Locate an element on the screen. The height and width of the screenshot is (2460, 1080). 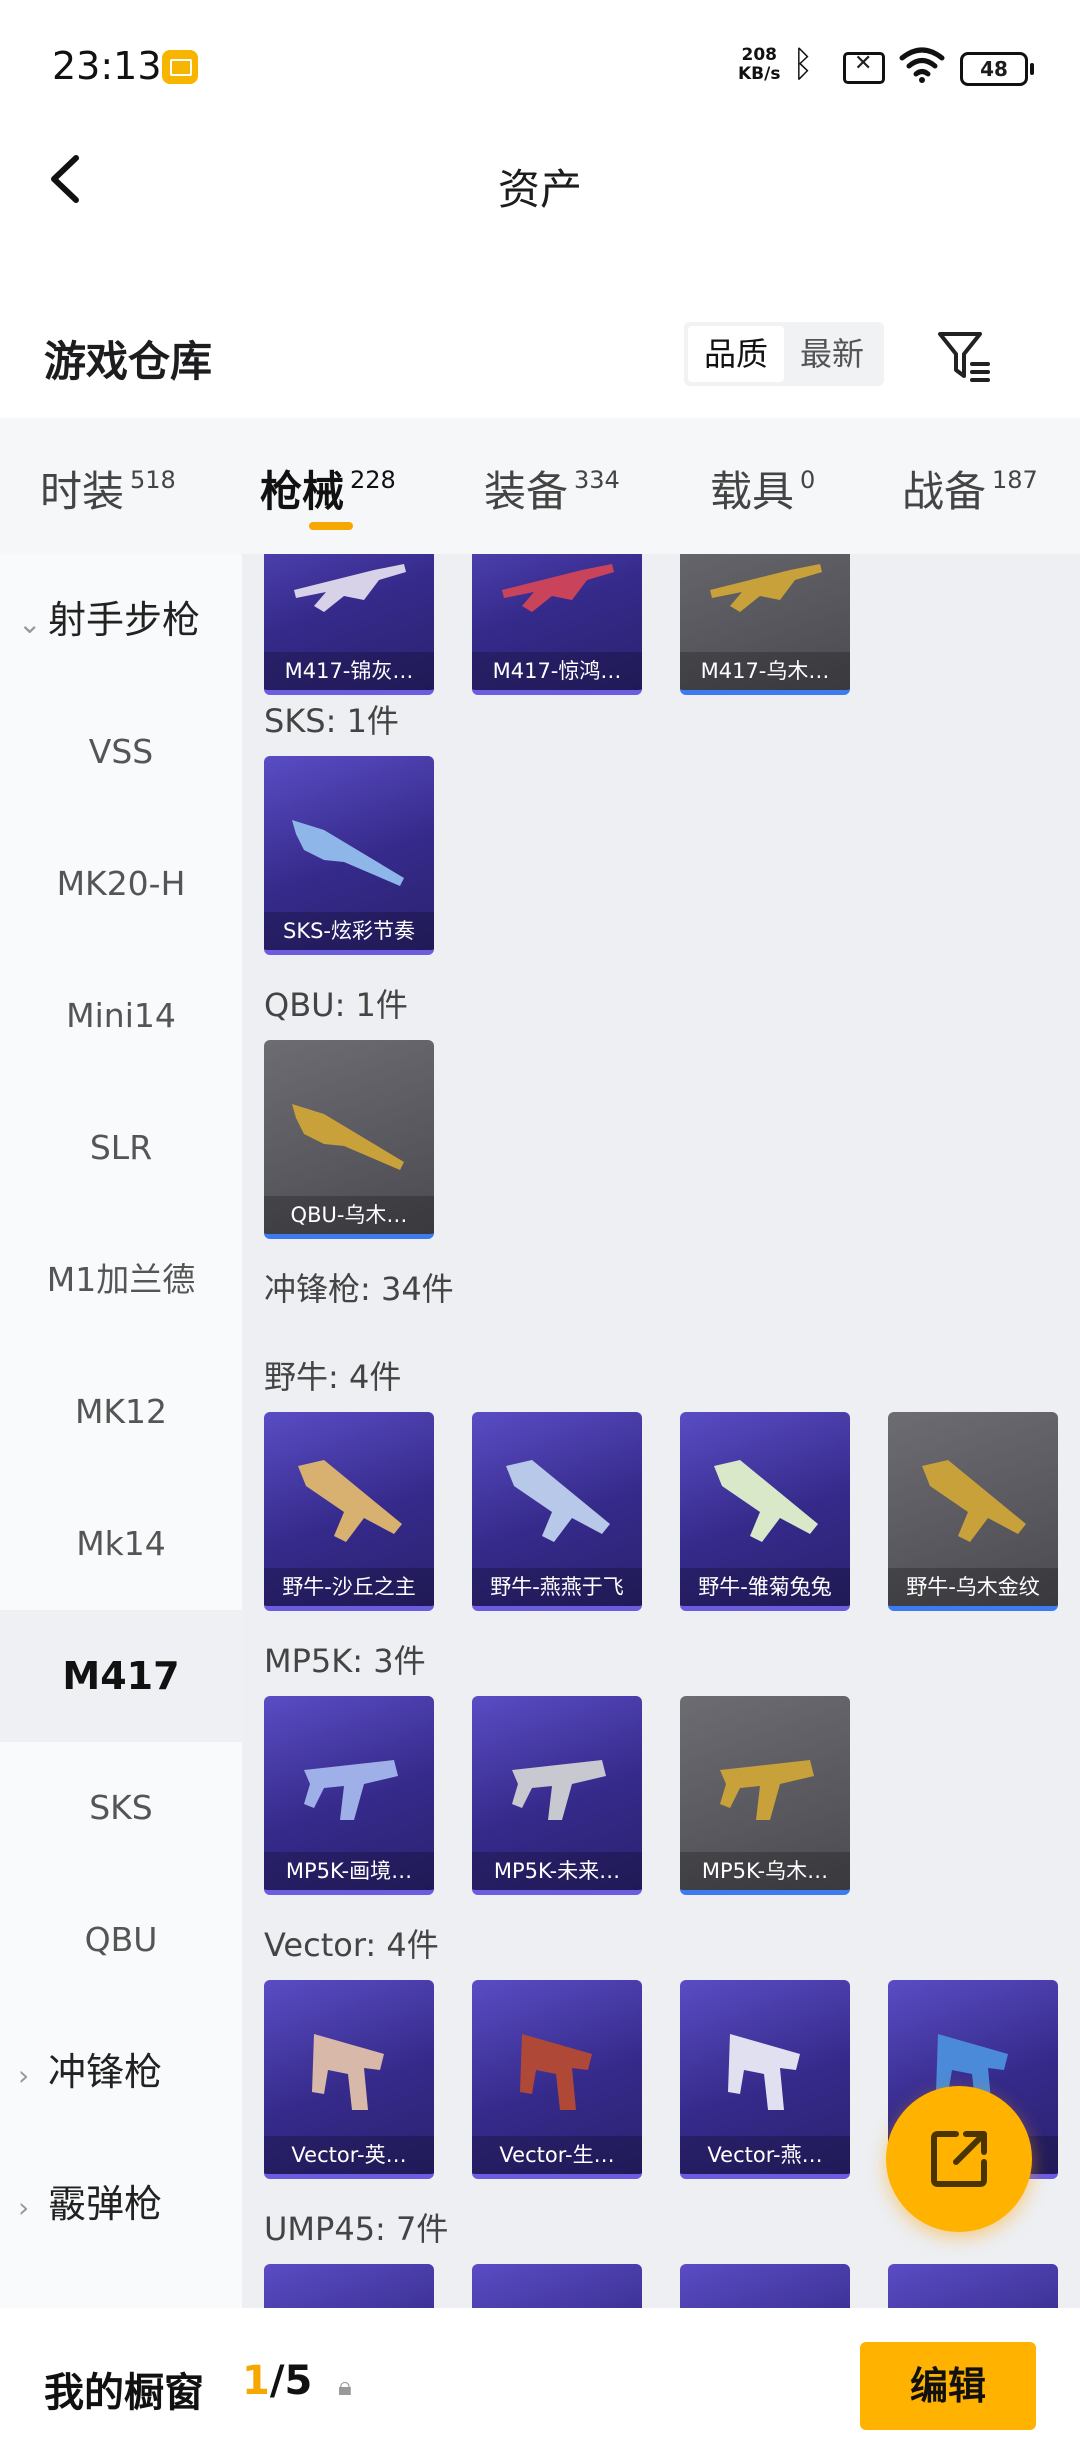
showcase-total: /5 is located at coordinates (291, 2381).